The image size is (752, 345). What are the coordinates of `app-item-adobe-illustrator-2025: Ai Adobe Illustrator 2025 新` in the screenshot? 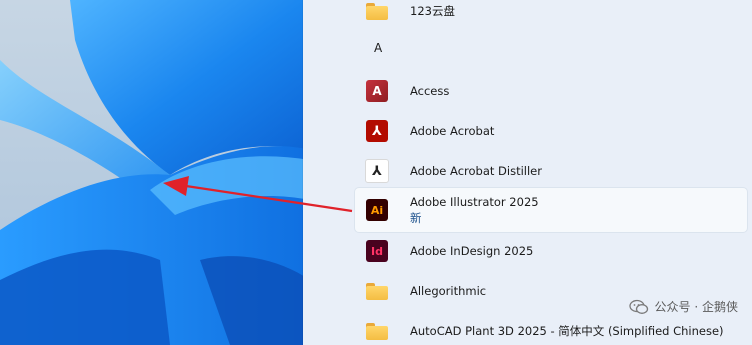 It's located at (551, 210).